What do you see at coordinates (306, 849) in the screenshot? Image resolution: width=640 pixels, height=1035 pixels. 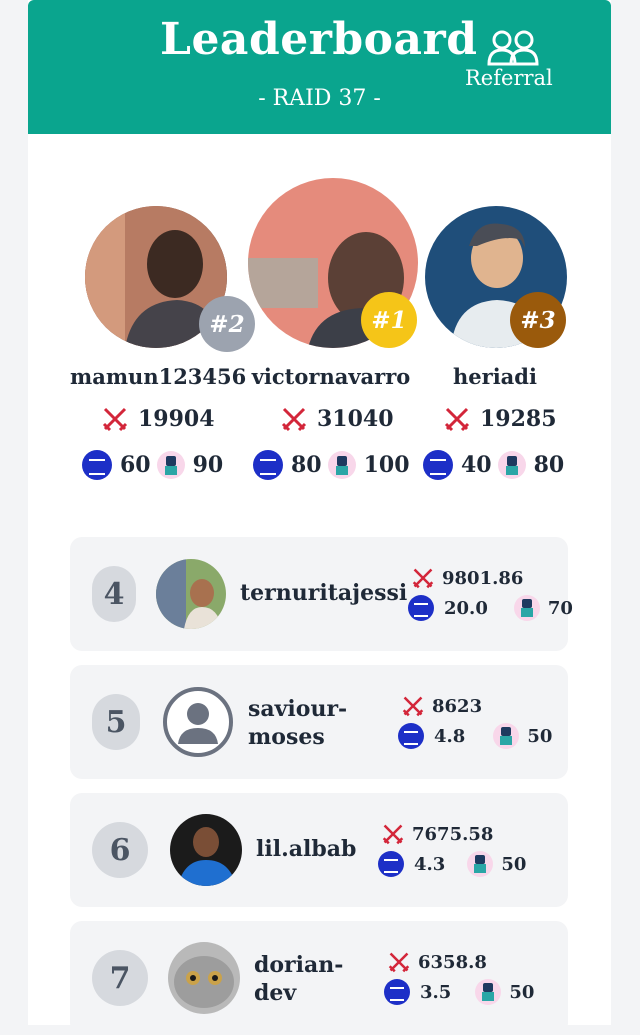 I see `player-name: lil.albab` at bounding box center [306, 849].